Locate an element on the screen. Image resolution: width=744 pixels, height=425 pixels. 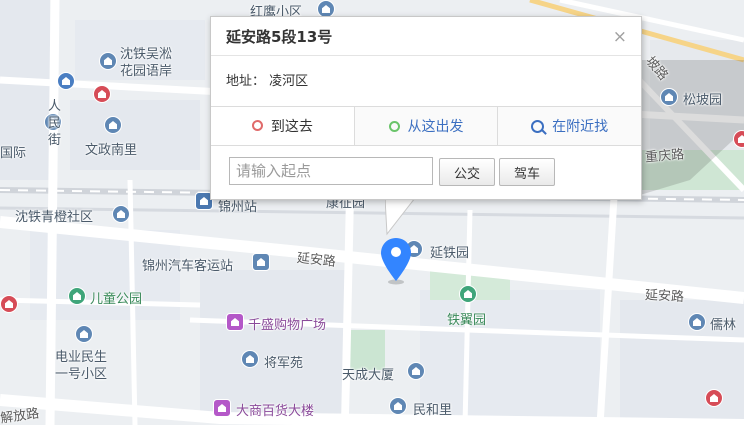
start-point-input is located at coordinates (331, 171).